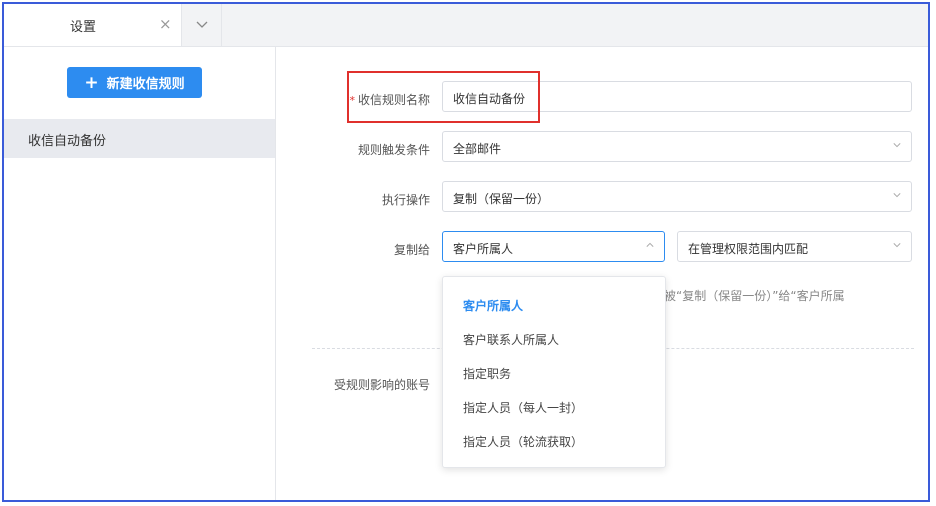  Describe the element at coordinates (493, 305) in the screenshot. I see `dropdown-option: 客户所属人` at that location.